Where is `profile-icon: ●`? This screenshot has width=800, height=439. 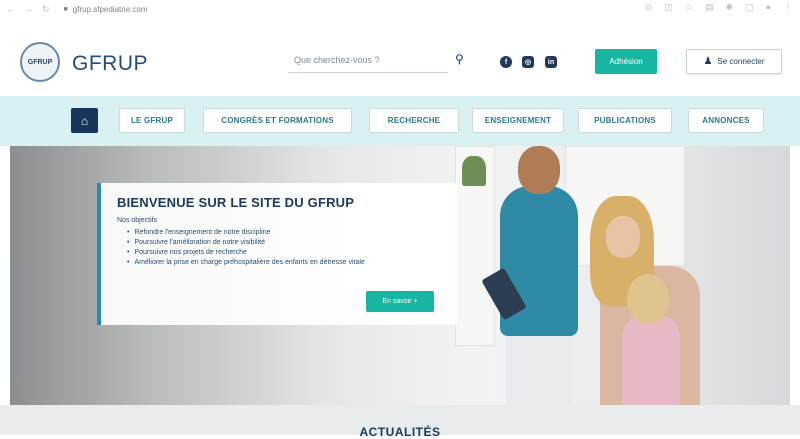 profile-icon: ● is located at coordinates (768, 7).